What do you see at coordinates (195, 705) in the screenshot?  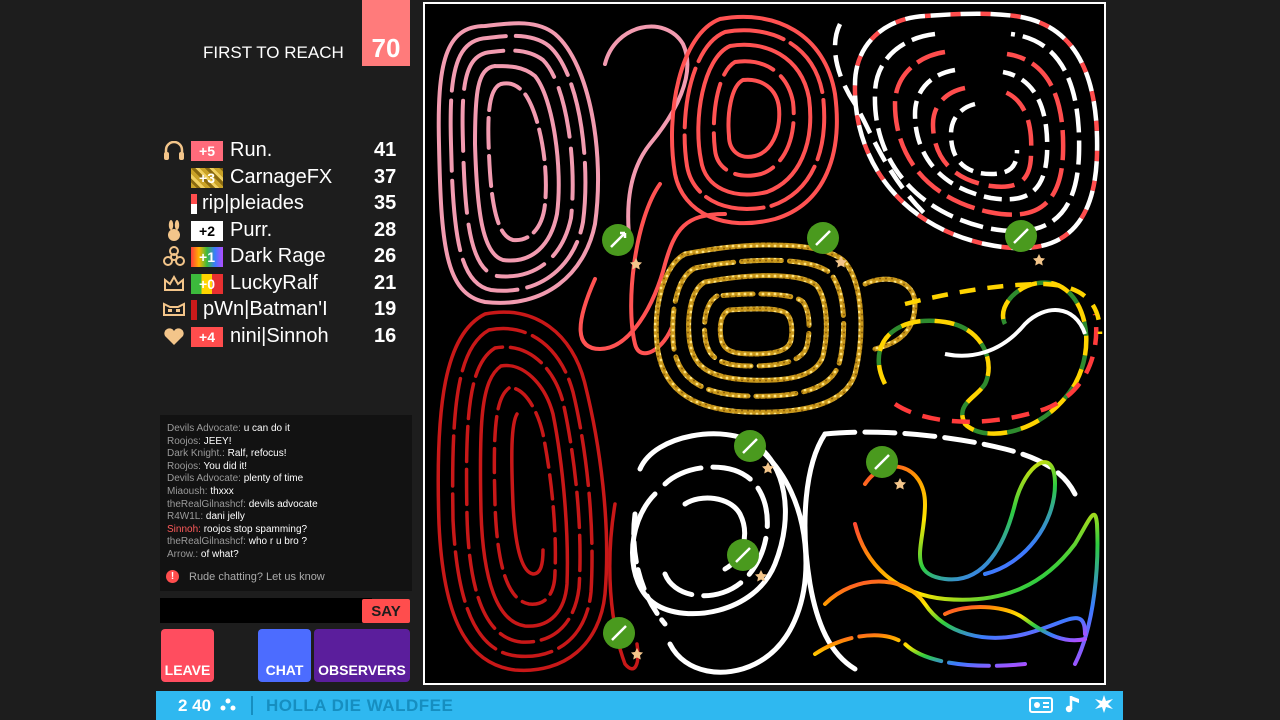 I see `viewer-count: 2 40` at bounding box center [195, 705].